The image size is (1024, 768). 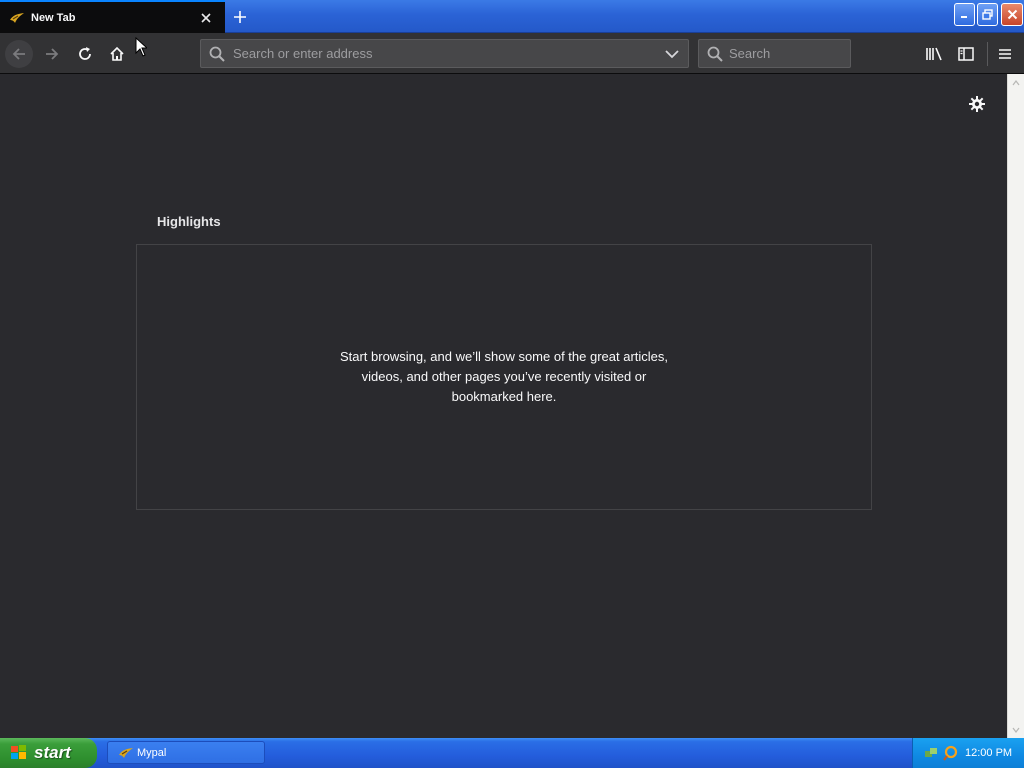 I want to click on forward-button, so click(x=52, y=54).